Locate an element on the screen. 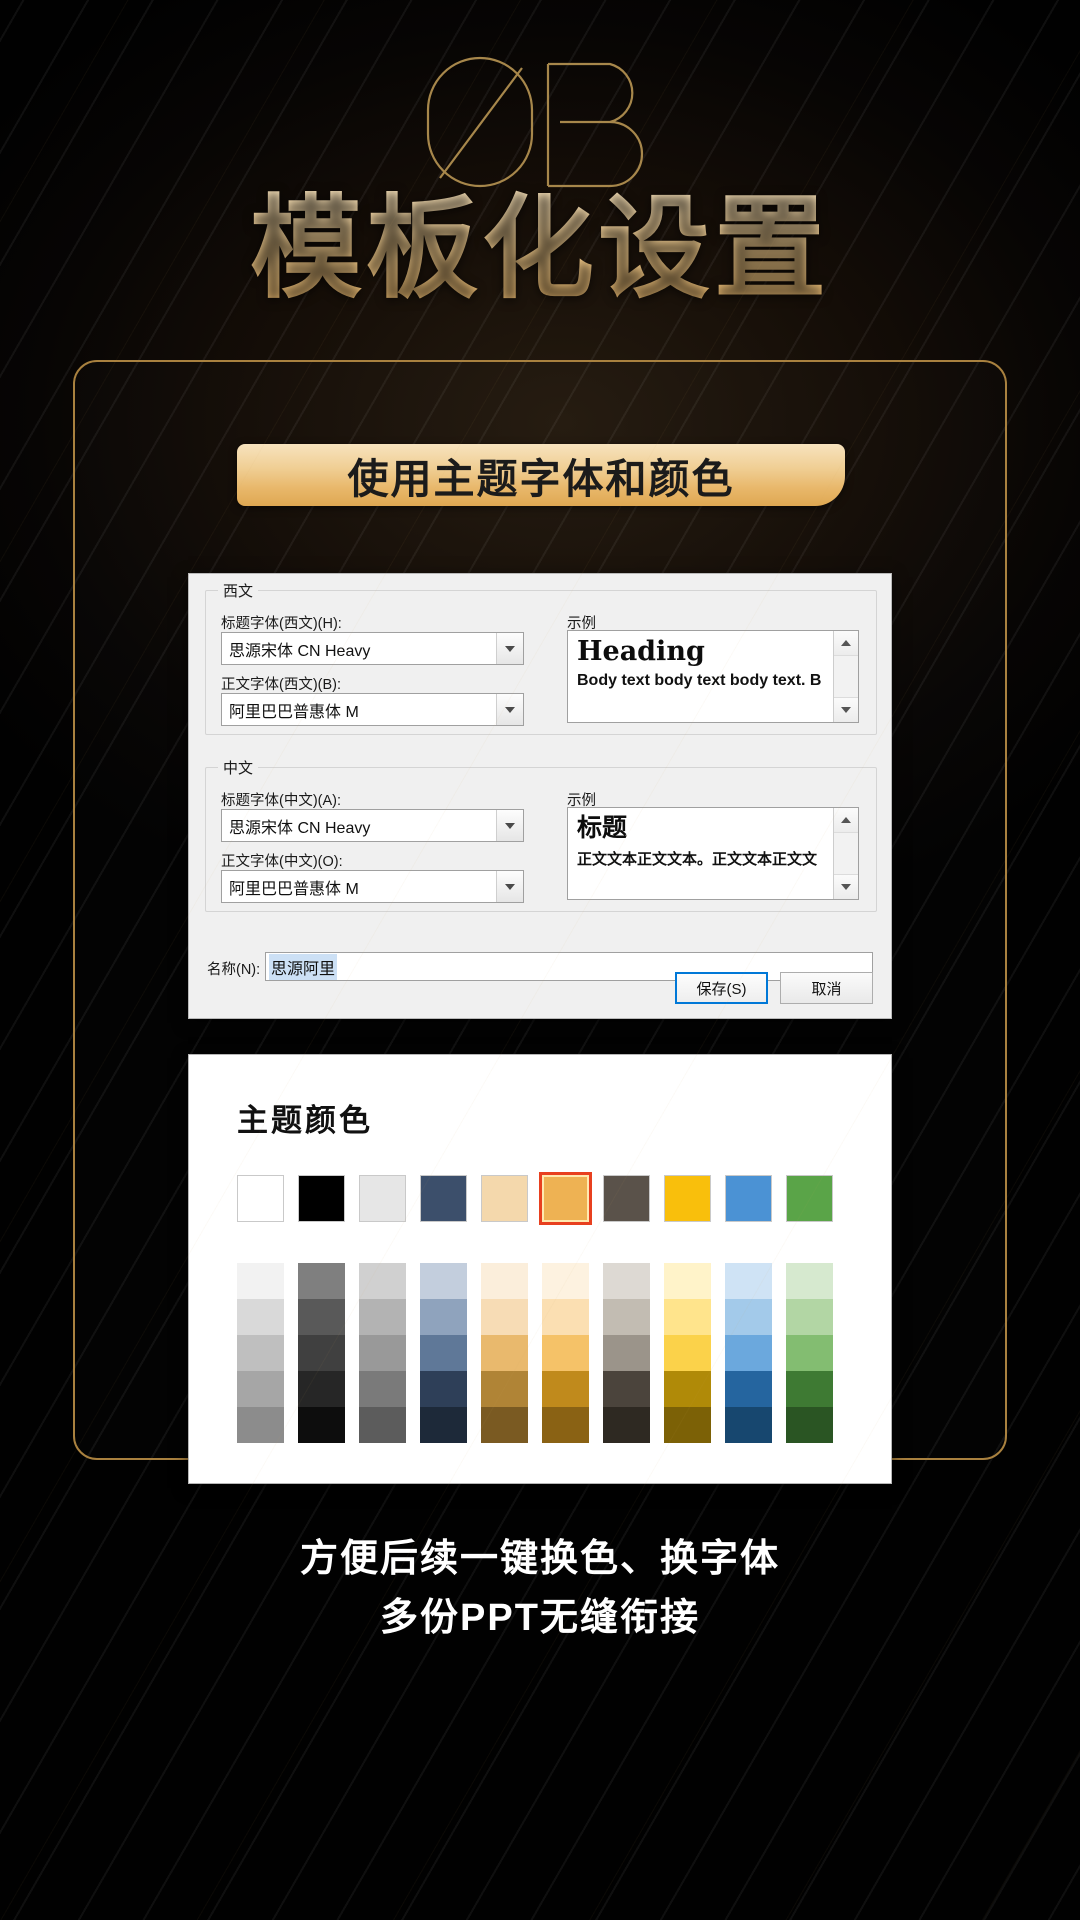 This screenshot has height=1920, width=1080. western-fonts-legend: 西文 is located at coordinates (238, 590).